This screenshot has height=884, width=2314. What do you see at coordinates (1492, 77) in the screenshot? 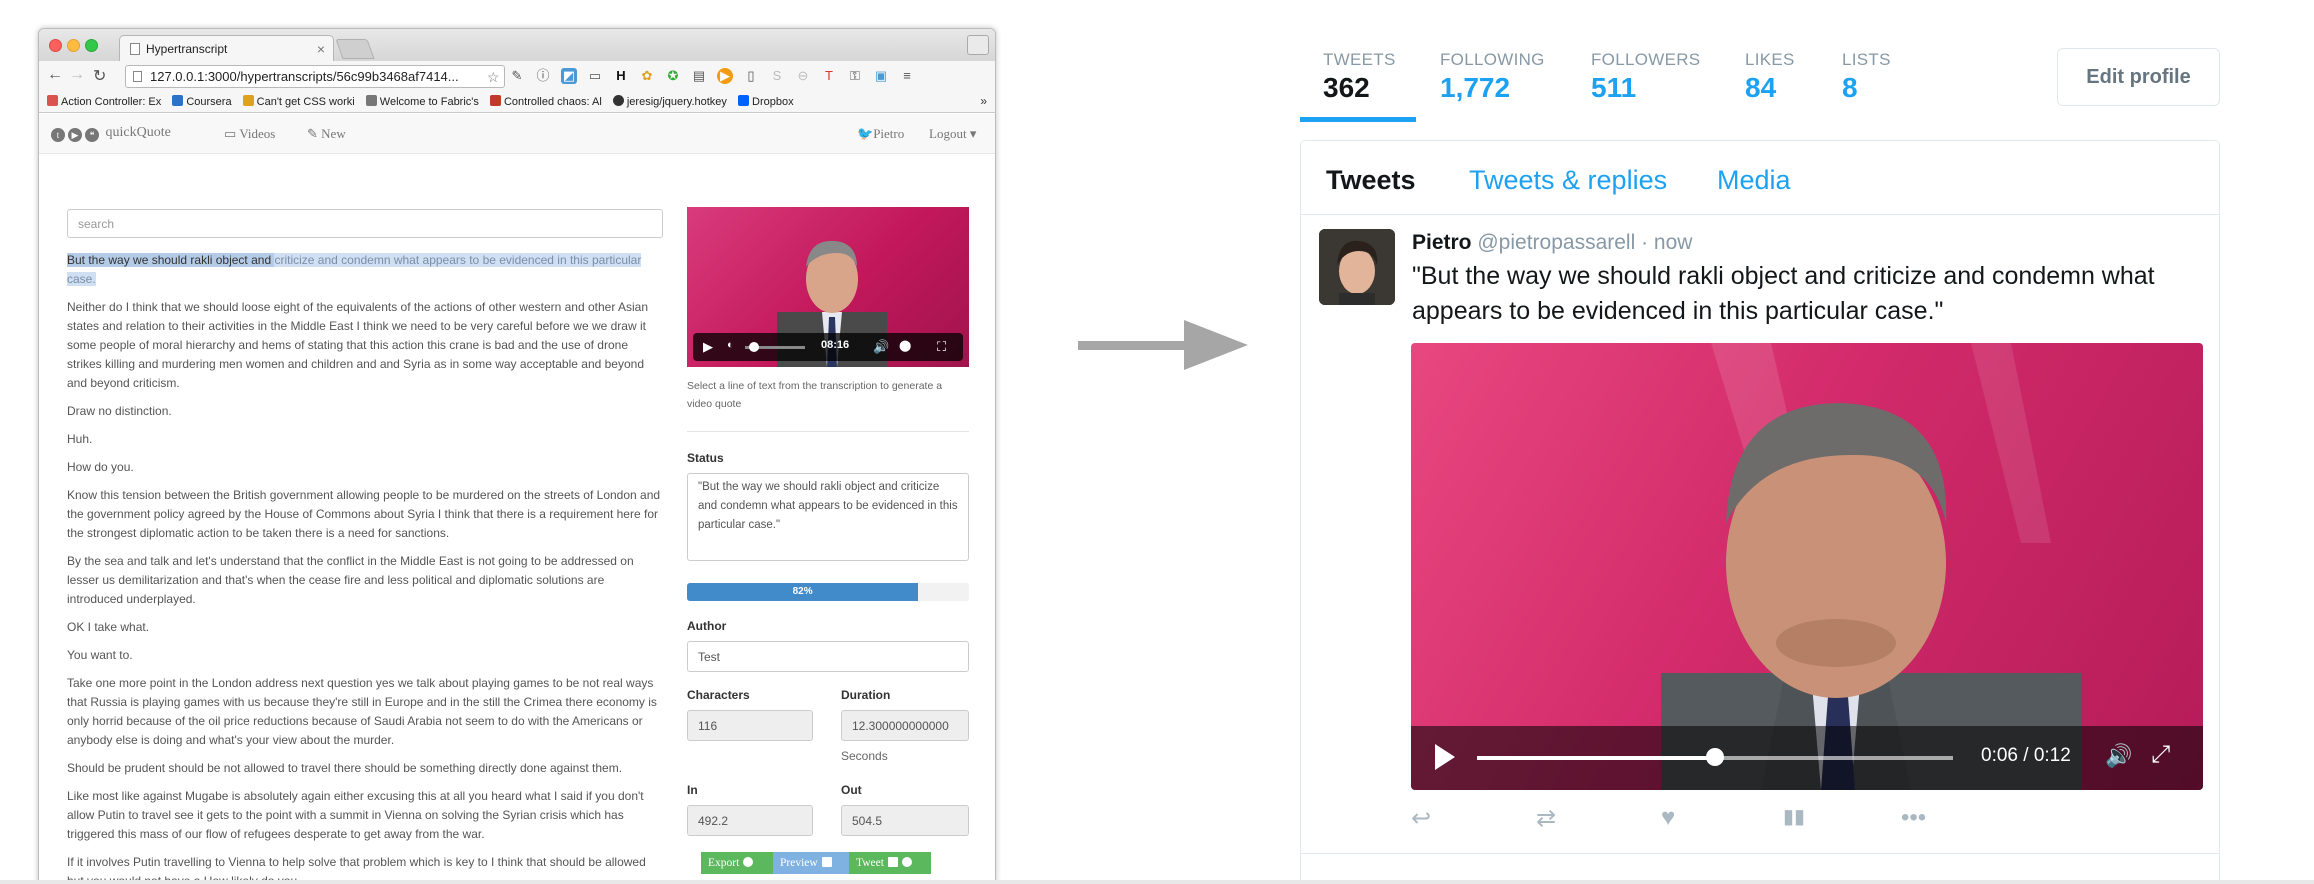
I see `stat-following: FOLLOWING 1,772` at bounding box center [1492, 77].